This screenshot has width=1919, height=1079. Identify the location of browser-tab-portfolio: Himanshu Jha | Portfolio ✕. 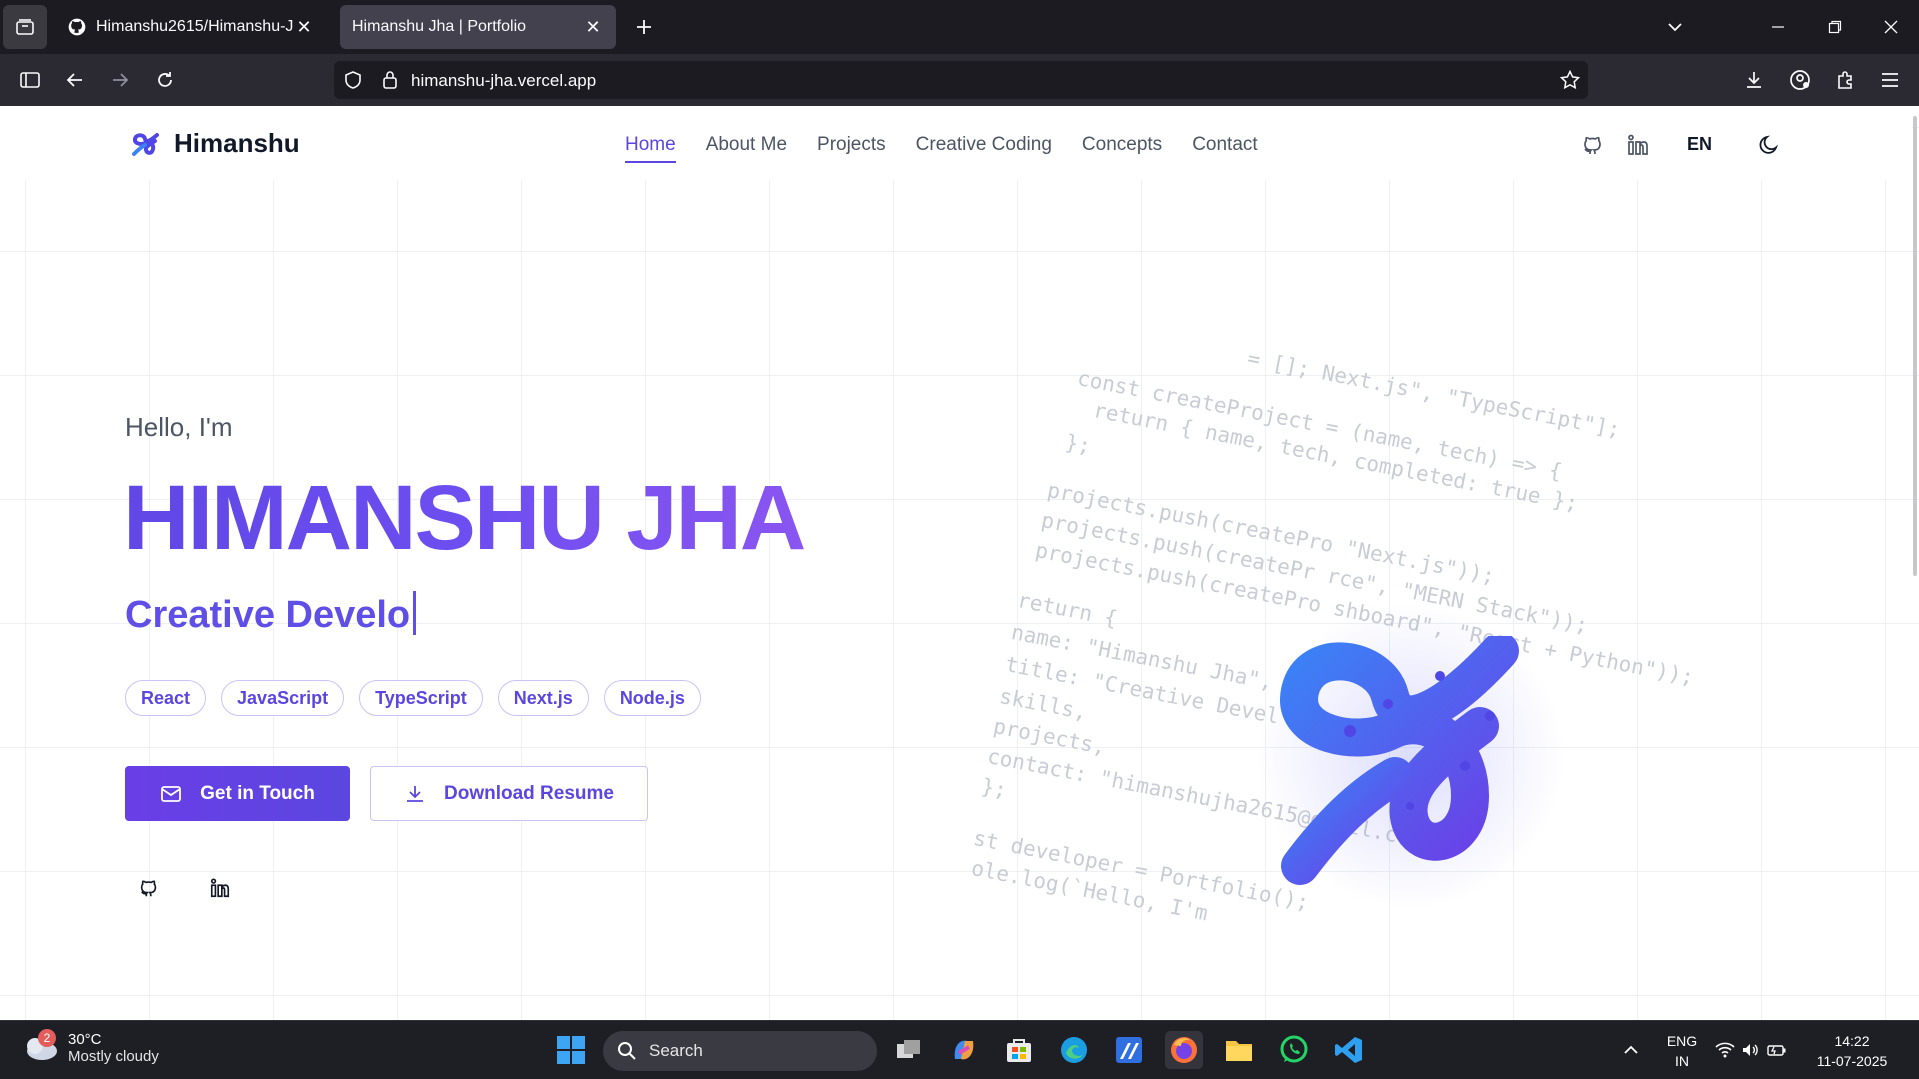
(478, 27).